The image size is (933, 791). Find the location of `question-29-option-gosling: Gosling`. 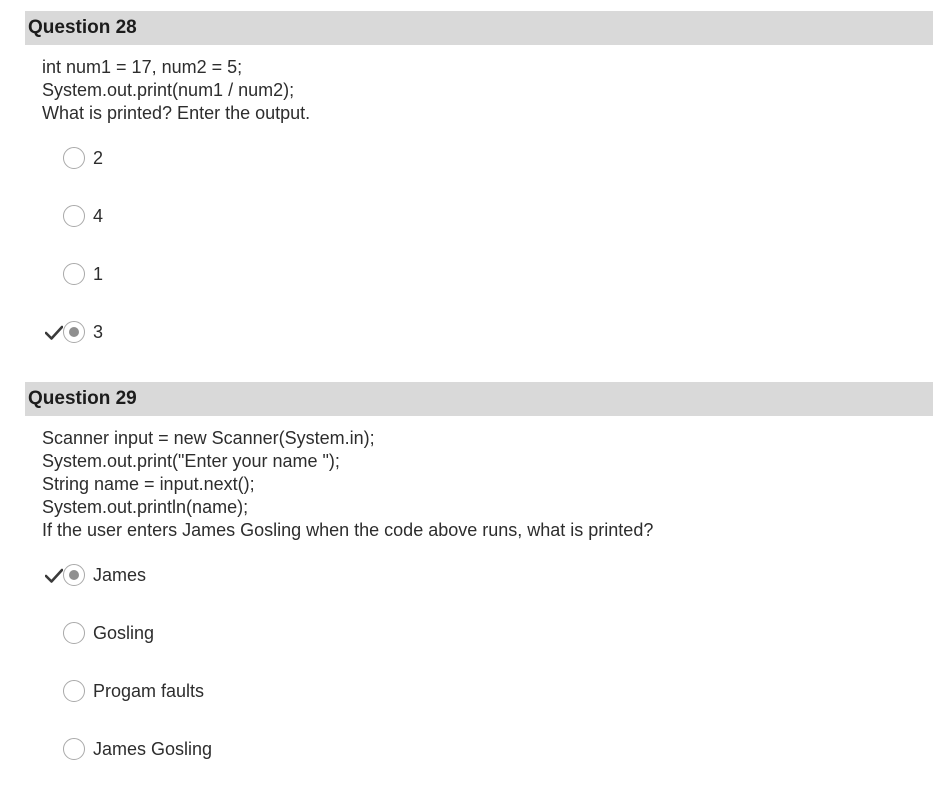

question-29-option-gosling: Gosling is located at coordinates (242, 634).